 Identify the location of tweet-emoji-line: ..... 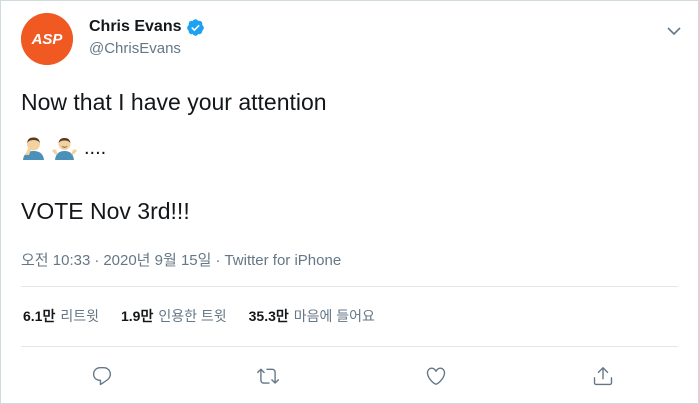
(63, 147).